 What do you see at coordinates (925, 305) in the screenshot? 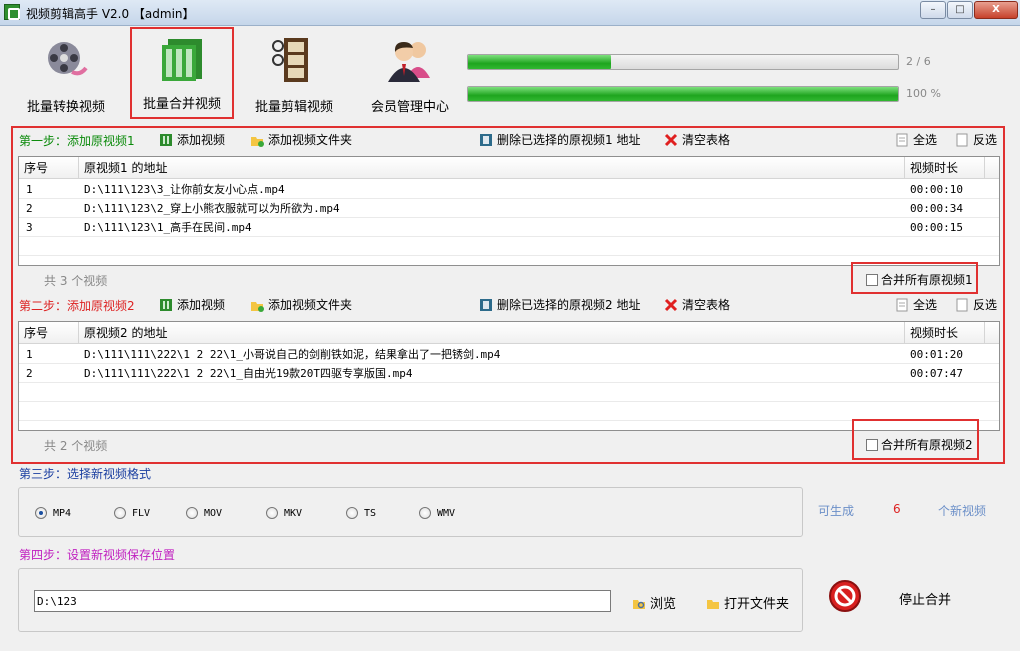
I see `button-label: 全选` at bounding box center [925, 305].